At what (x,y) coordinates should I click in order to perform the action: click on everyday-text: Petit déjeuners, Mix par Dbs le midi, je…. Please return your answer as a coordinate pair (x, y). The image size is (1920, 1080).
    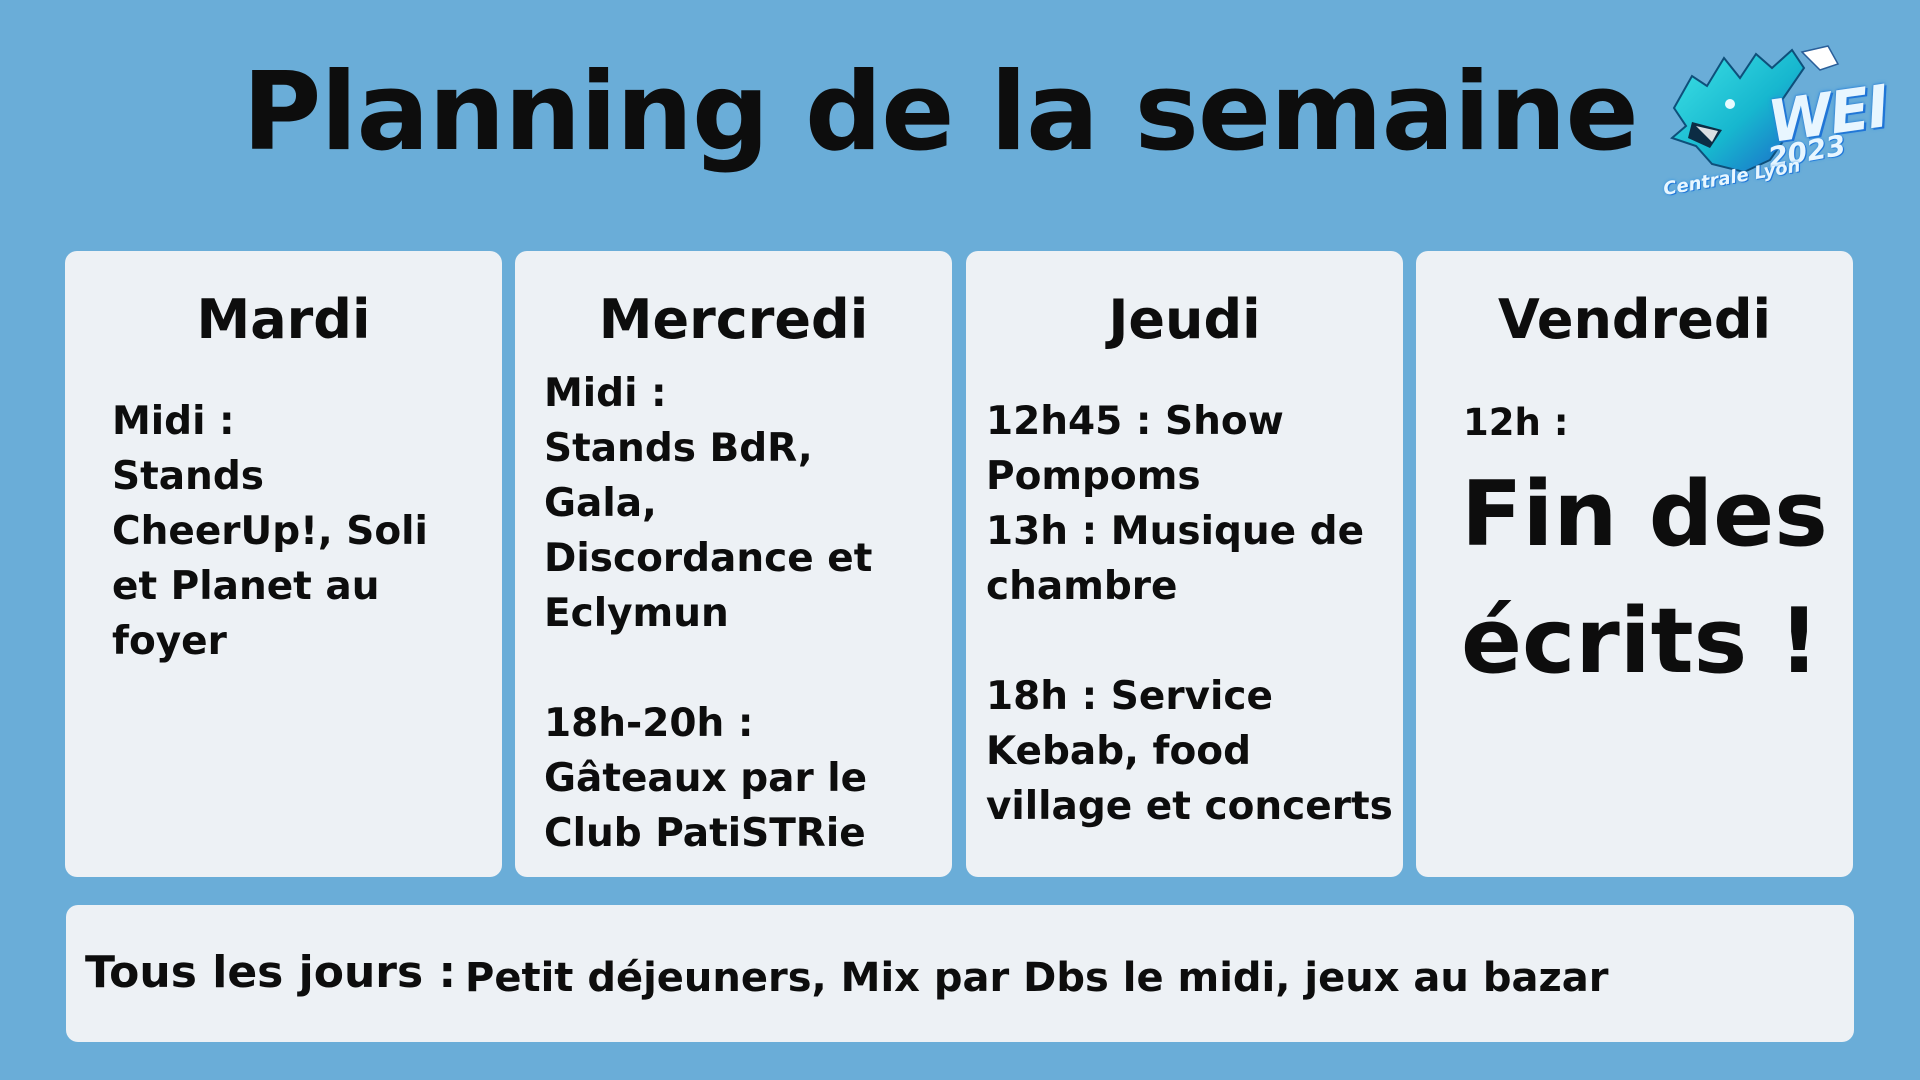
    Looking at the image, I should click on (1037, 978).